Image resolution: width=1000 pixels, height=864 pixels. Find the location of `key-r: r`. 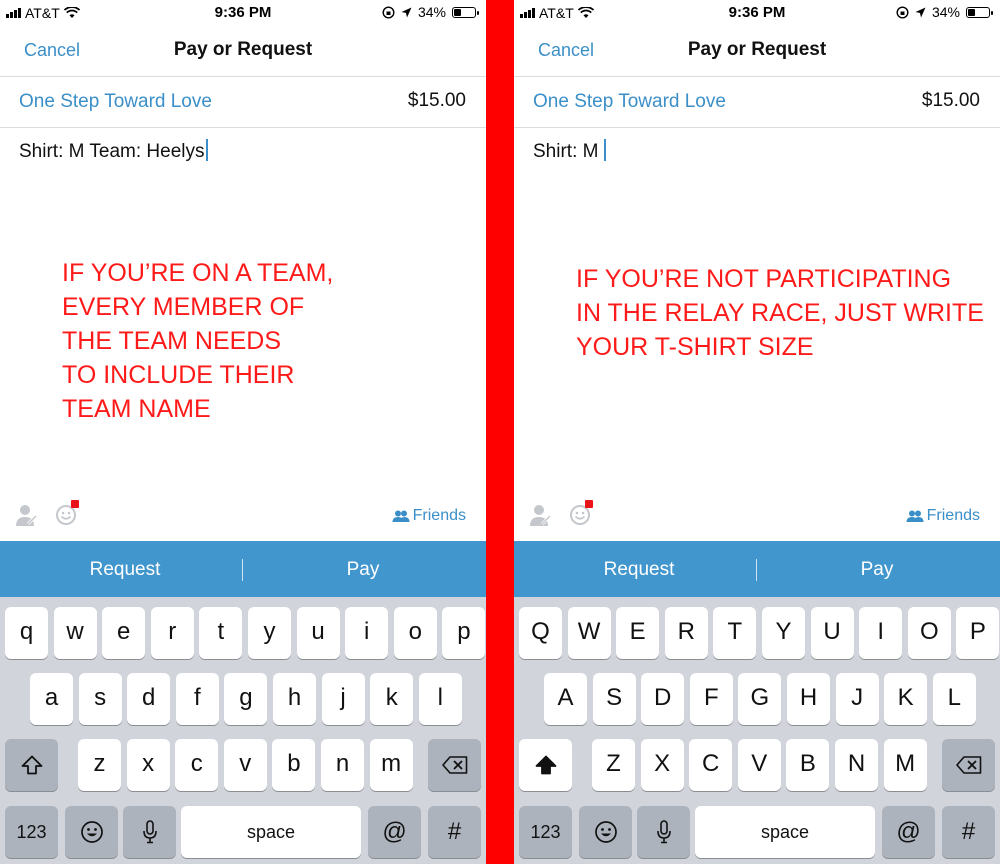

key-r: r is located at coordinates (172, 633).